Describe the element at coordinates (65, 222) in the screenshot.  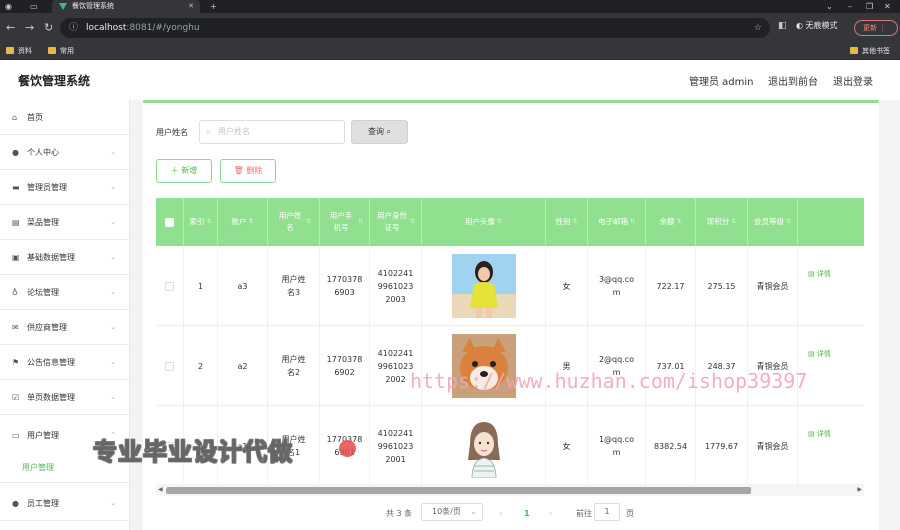
I see `sidebar-item-dish: ▤ 菜品管理 ⌄` at that location.